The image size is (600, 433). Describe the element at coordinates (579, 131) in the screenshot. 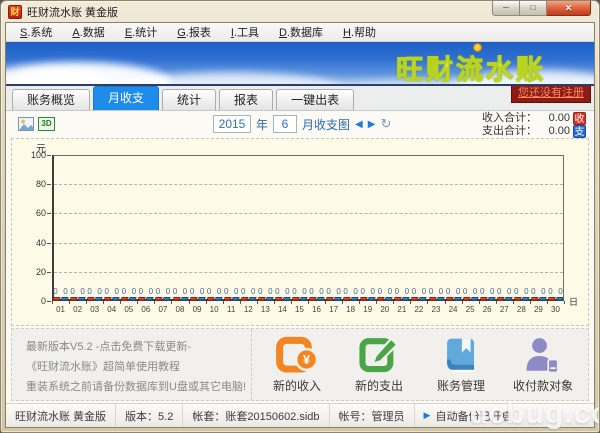

I see `expense-badge: 支` at that location.